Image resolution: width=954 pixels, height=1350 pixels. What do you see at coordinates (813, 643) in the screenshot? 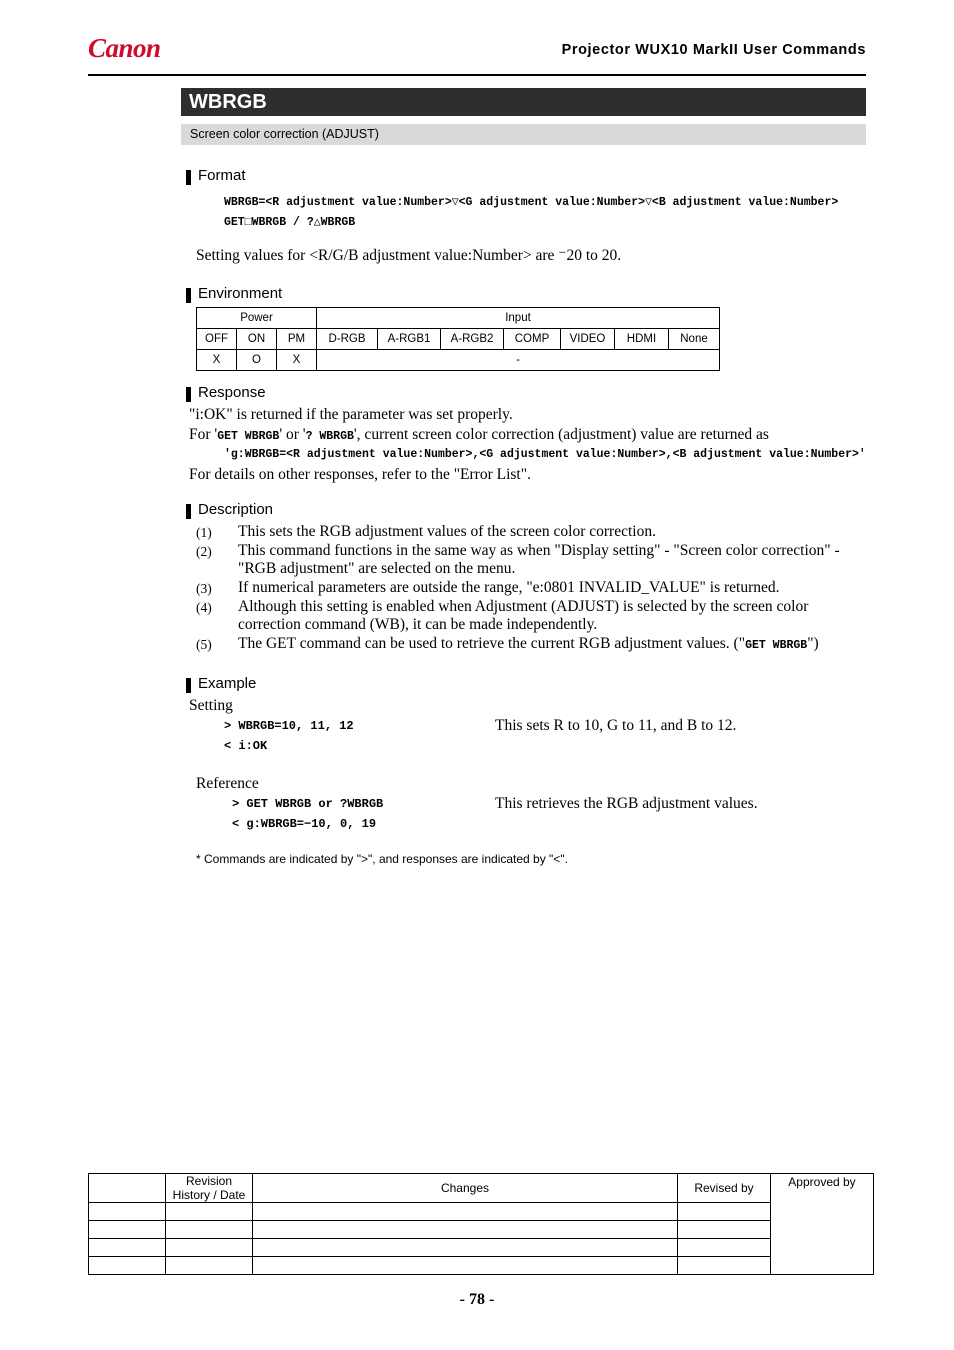
I see `description-item-text-post: ")` at bounding box center [813, 643].